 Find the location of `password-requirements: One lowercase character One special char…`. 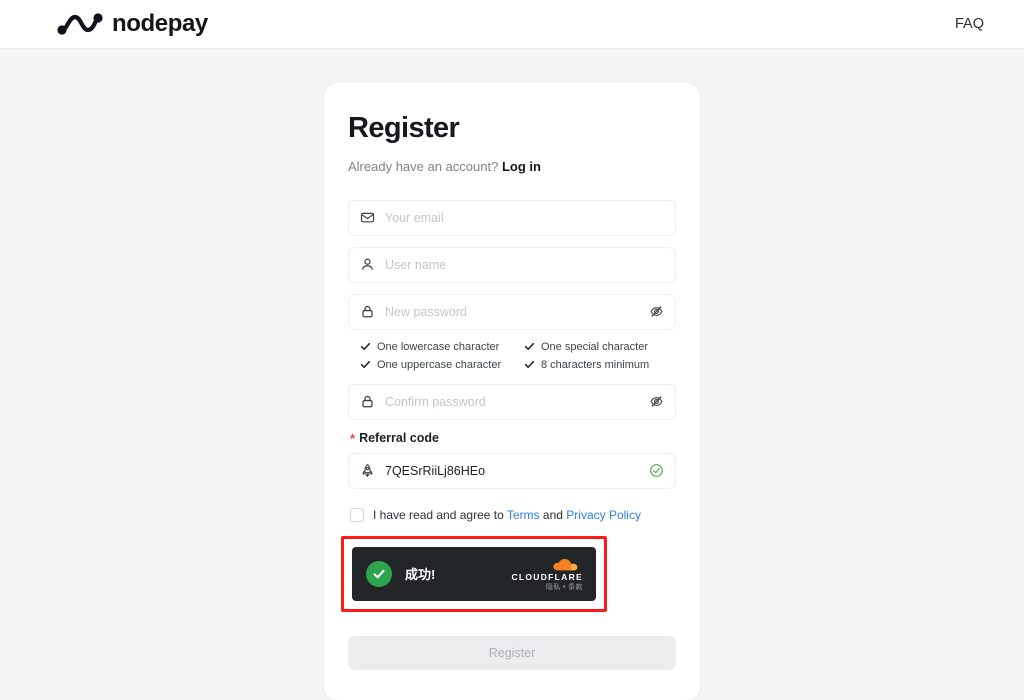

password-requirements: One lowercase character One special char… is located at coordinates (518, 356).